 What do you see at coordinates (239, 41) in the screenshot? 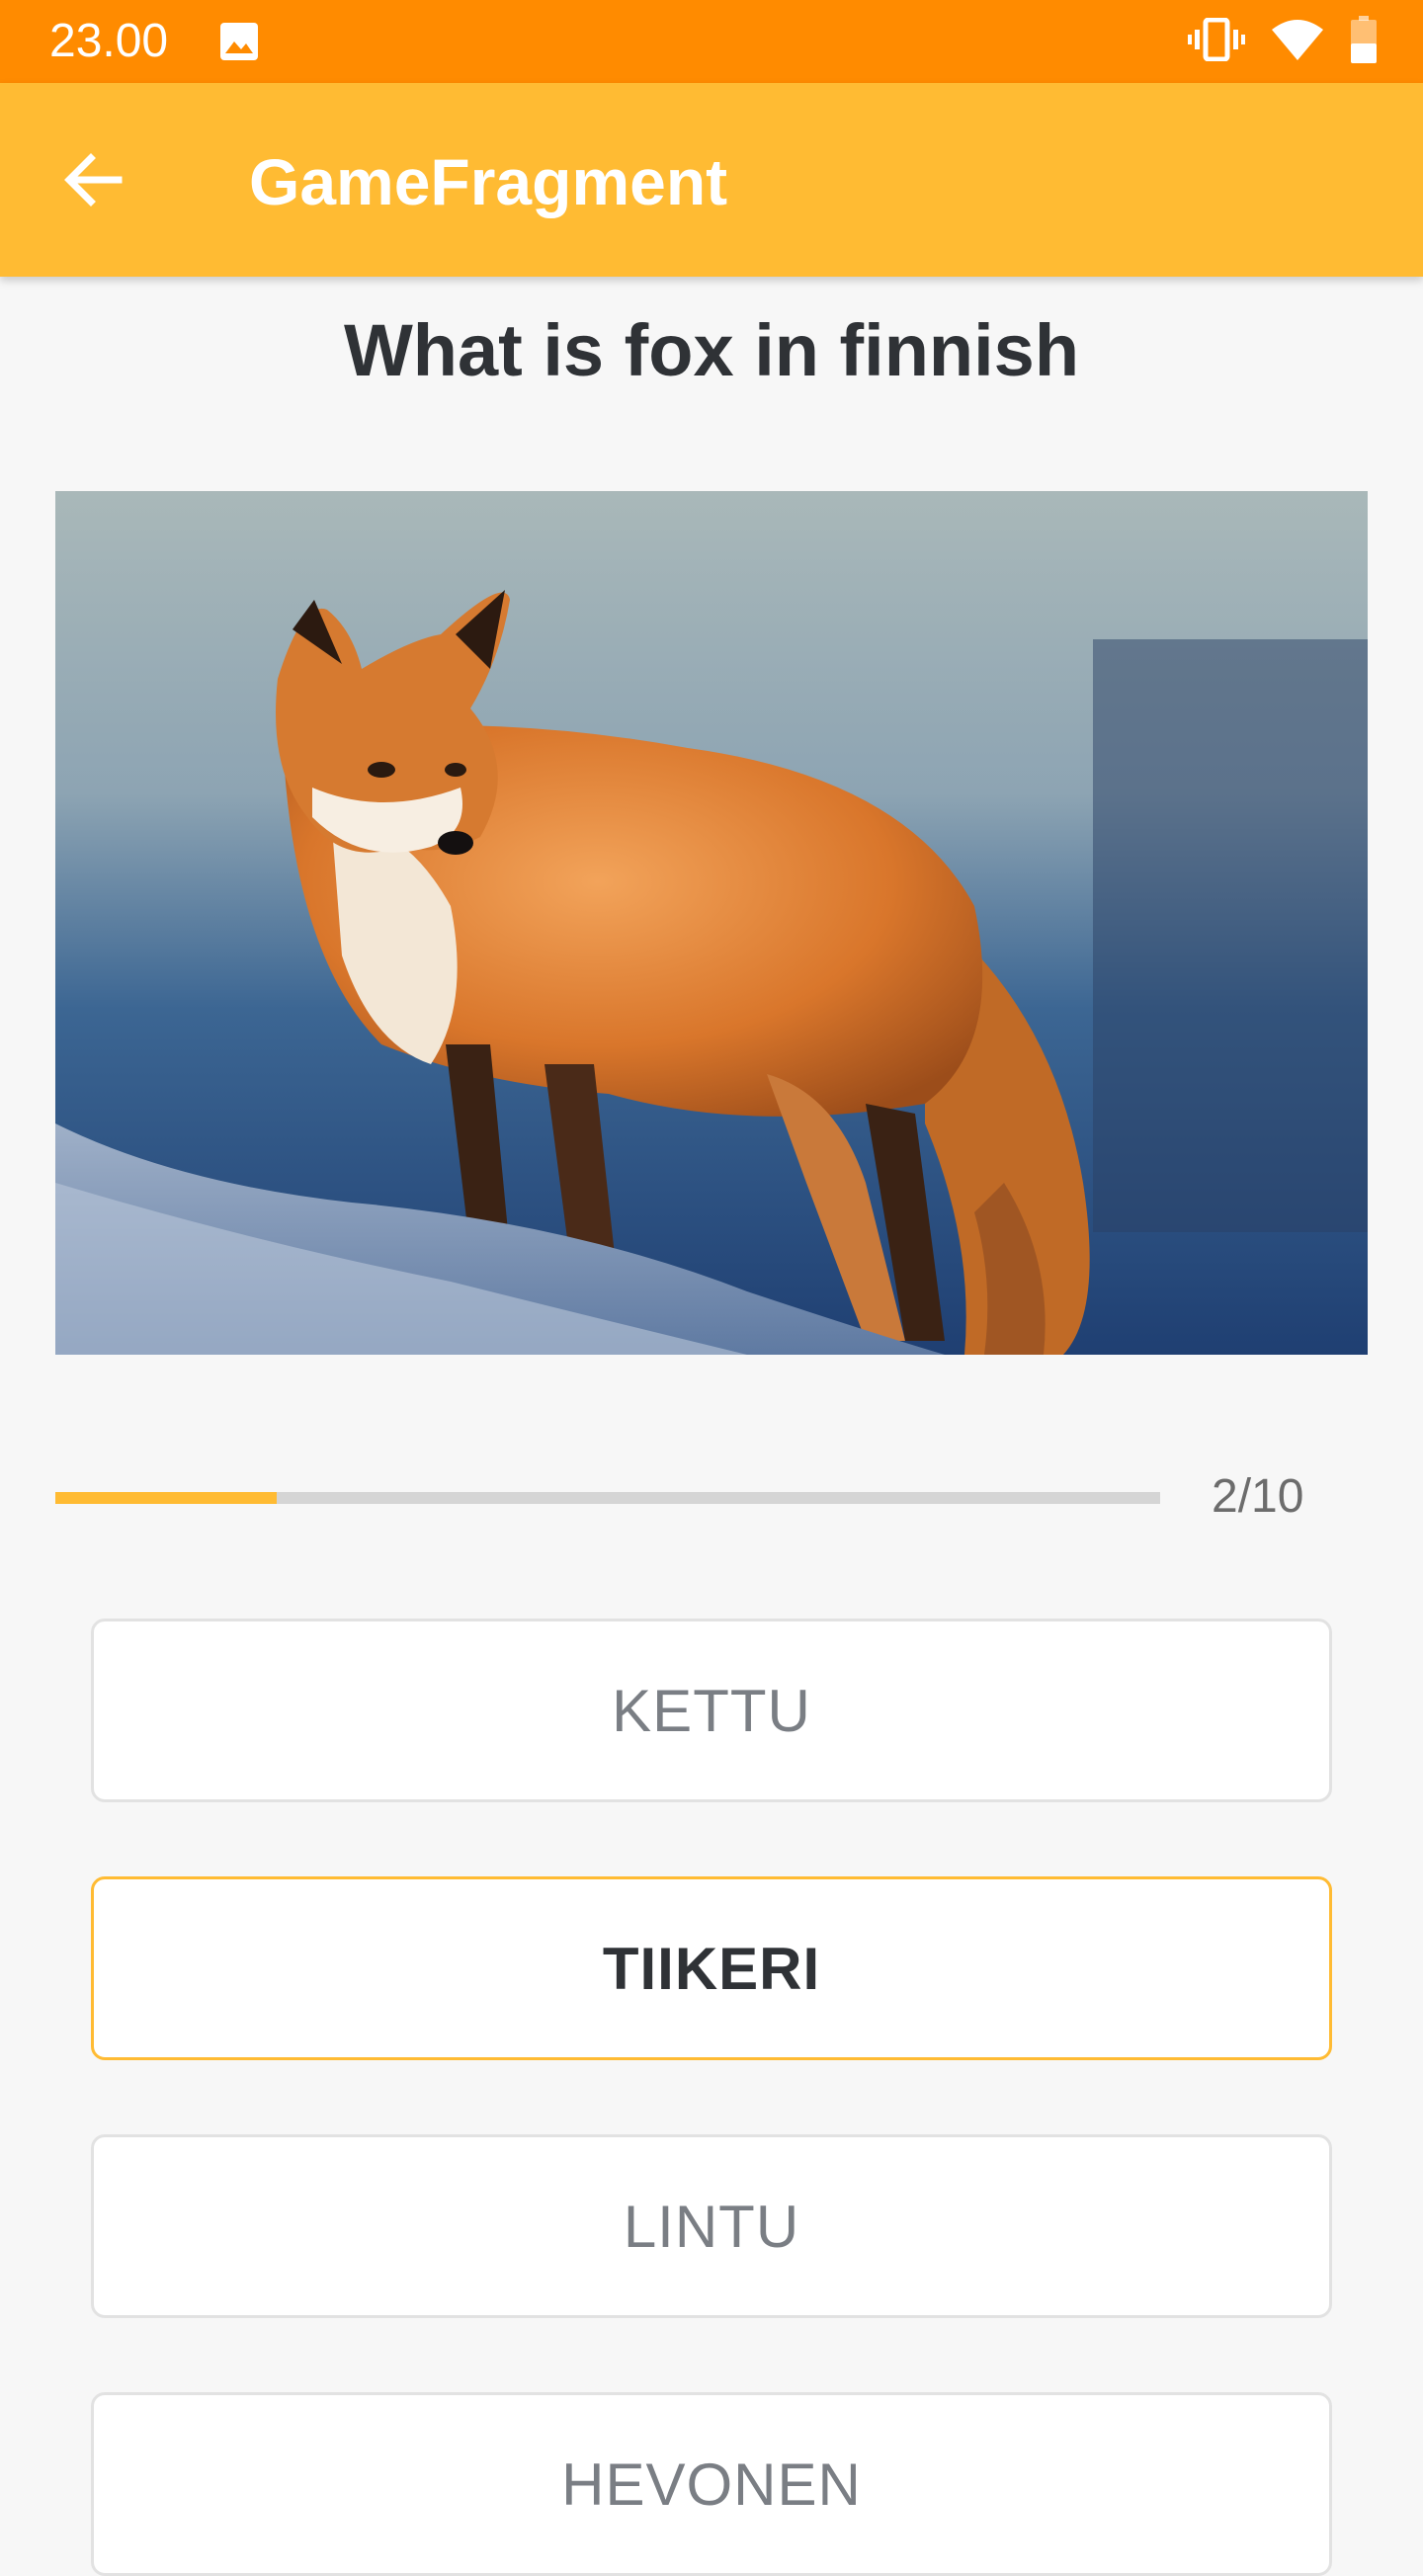
I see `gallery-icon` at bounding box center [239, 41].